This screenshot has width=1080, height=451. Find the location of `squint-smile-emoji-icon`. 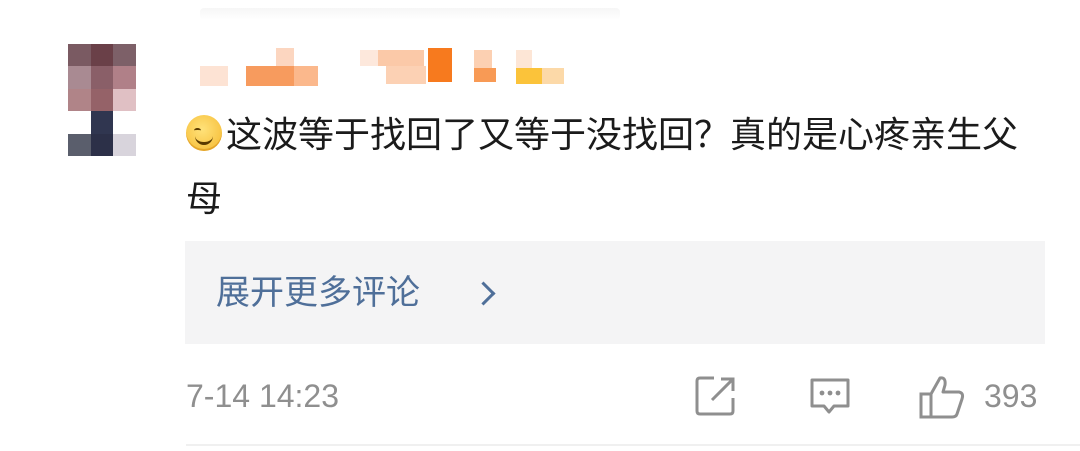

squint-smile-emoji-icon is located at coordinates (204, 133).